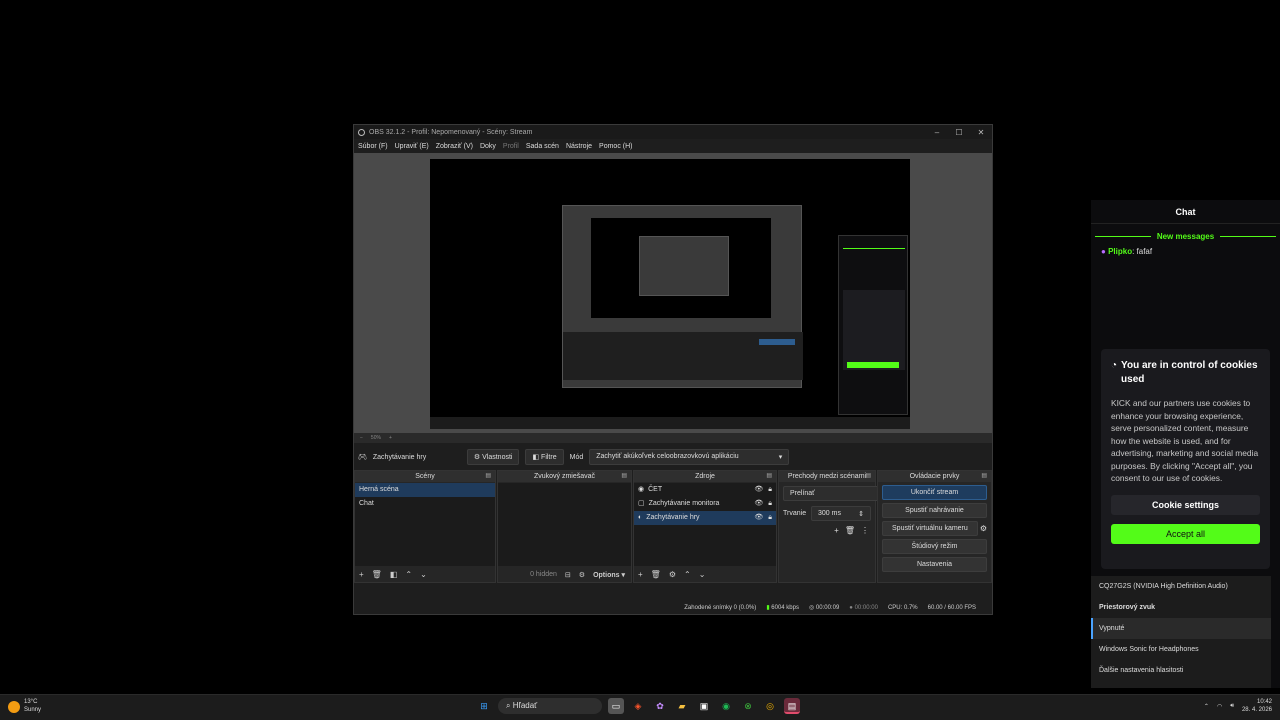 Image resolution: width=1280 pixels, height=720 pixels. I want to click on filter-icon: ◧, so click(394, 574).